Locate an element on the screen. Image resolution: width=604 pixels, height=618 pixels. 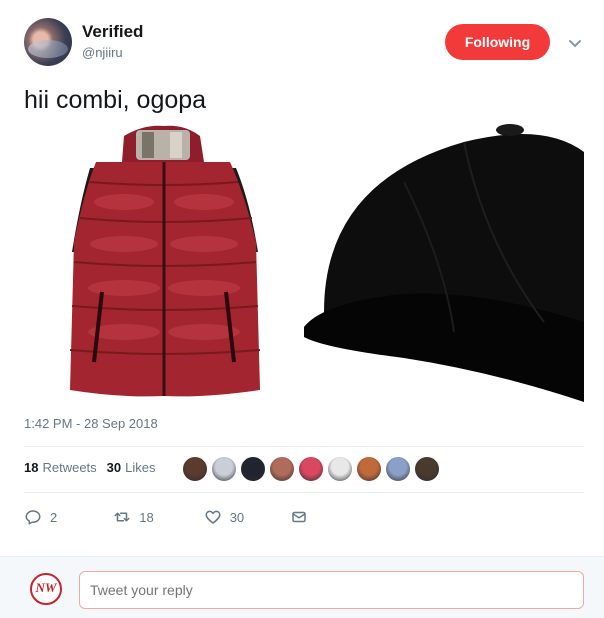
reply-action: 2 is located at coordinates (40, 517).